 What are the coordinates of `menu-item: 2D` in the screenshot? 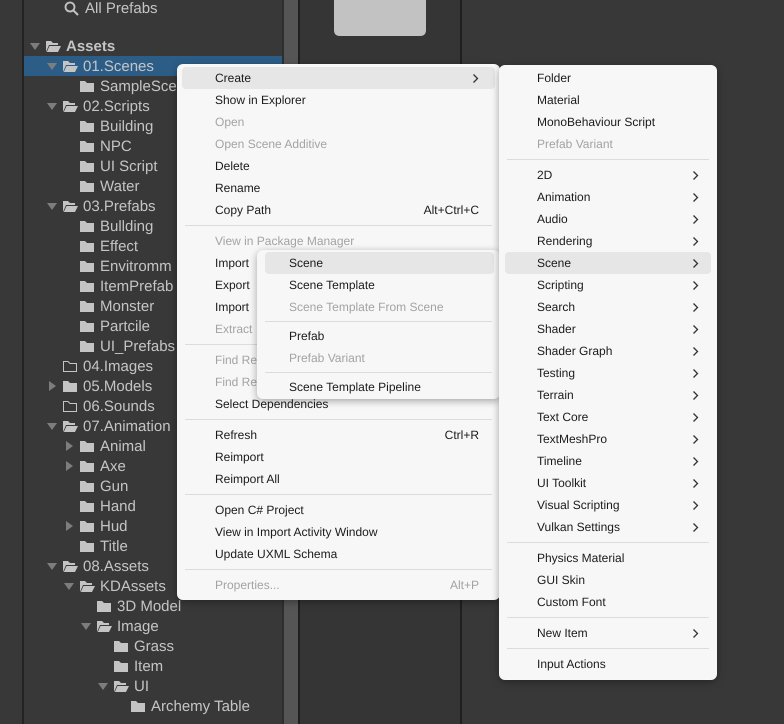 It's located at (608, 175).